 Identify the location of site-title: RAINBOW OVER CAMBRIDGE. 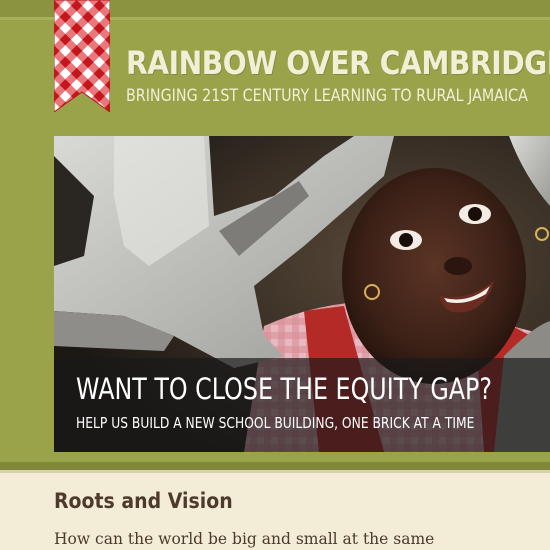
(338, 63).